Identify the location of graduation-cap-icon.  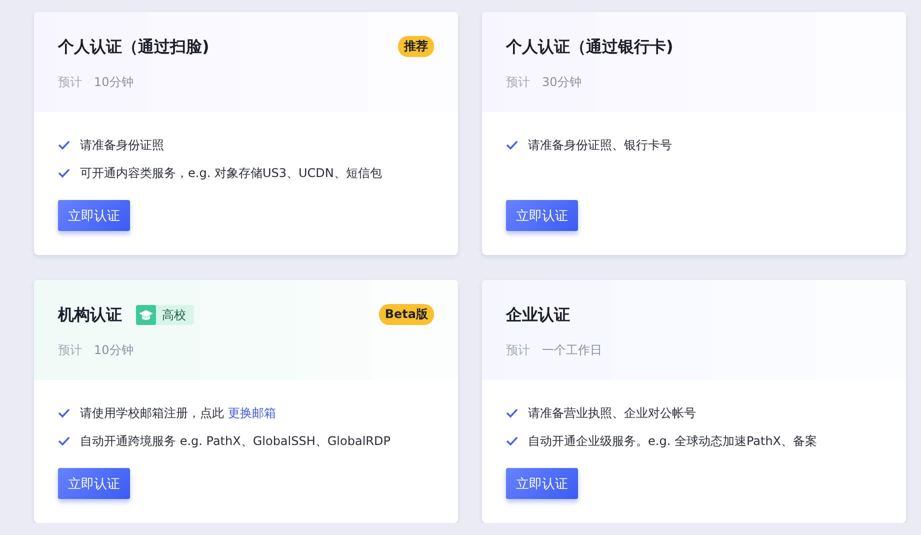
(146, 315).